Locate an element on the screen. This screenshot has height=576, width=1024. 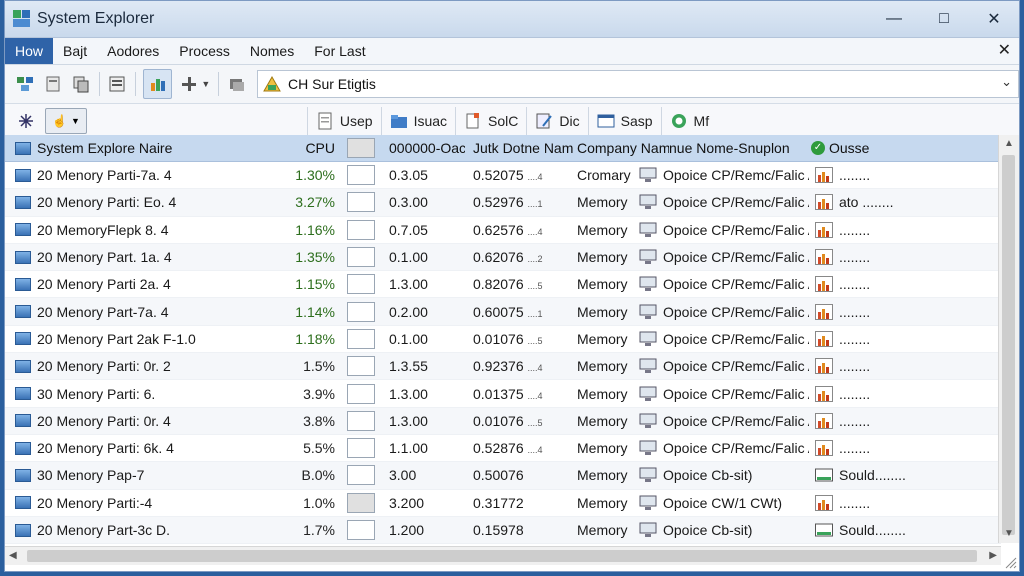
menu-for-last: For Last is located at coordinates (339, 51).